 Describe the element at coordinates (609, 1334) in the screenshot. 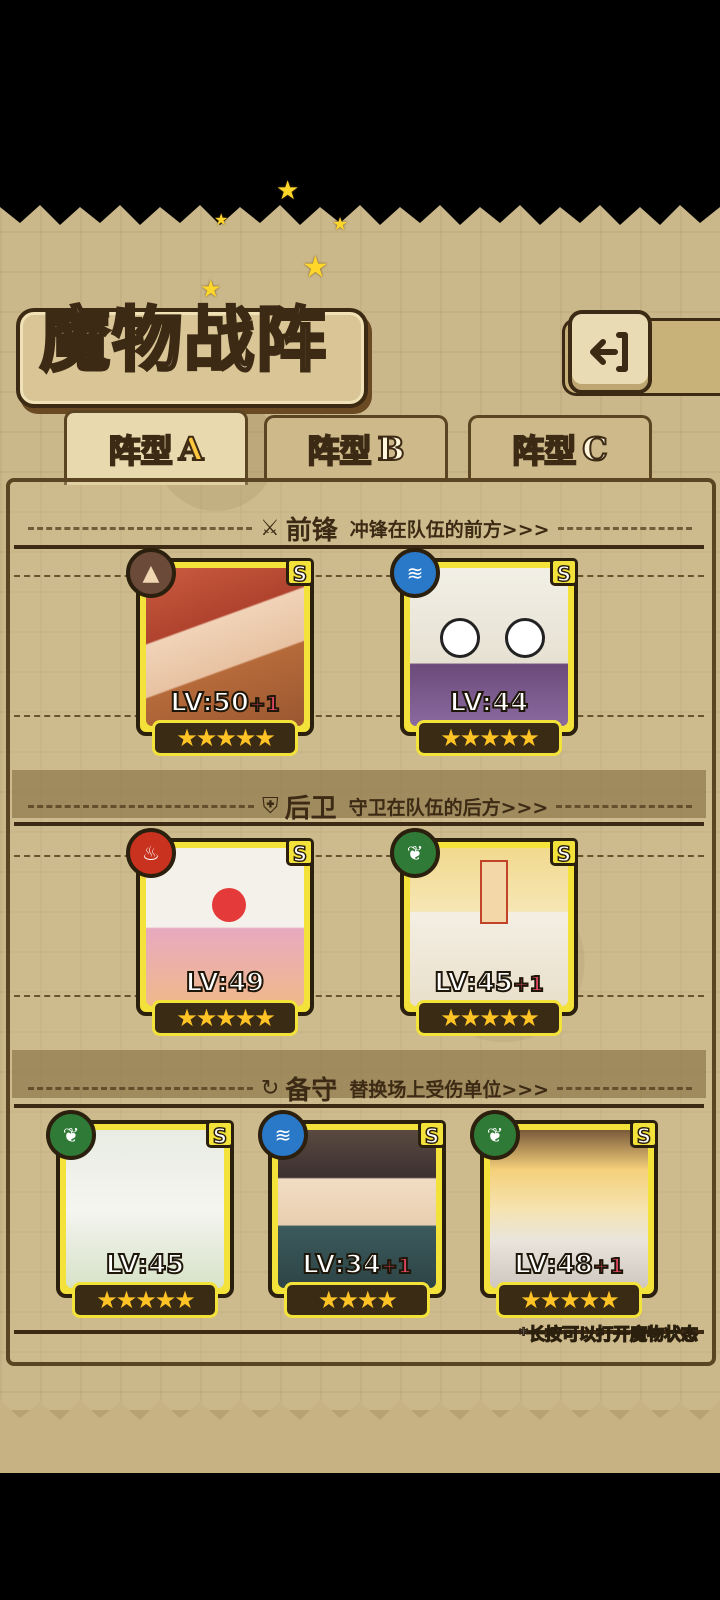

I see `long-press-hint: *长按可以打开魔物状态` at that location.